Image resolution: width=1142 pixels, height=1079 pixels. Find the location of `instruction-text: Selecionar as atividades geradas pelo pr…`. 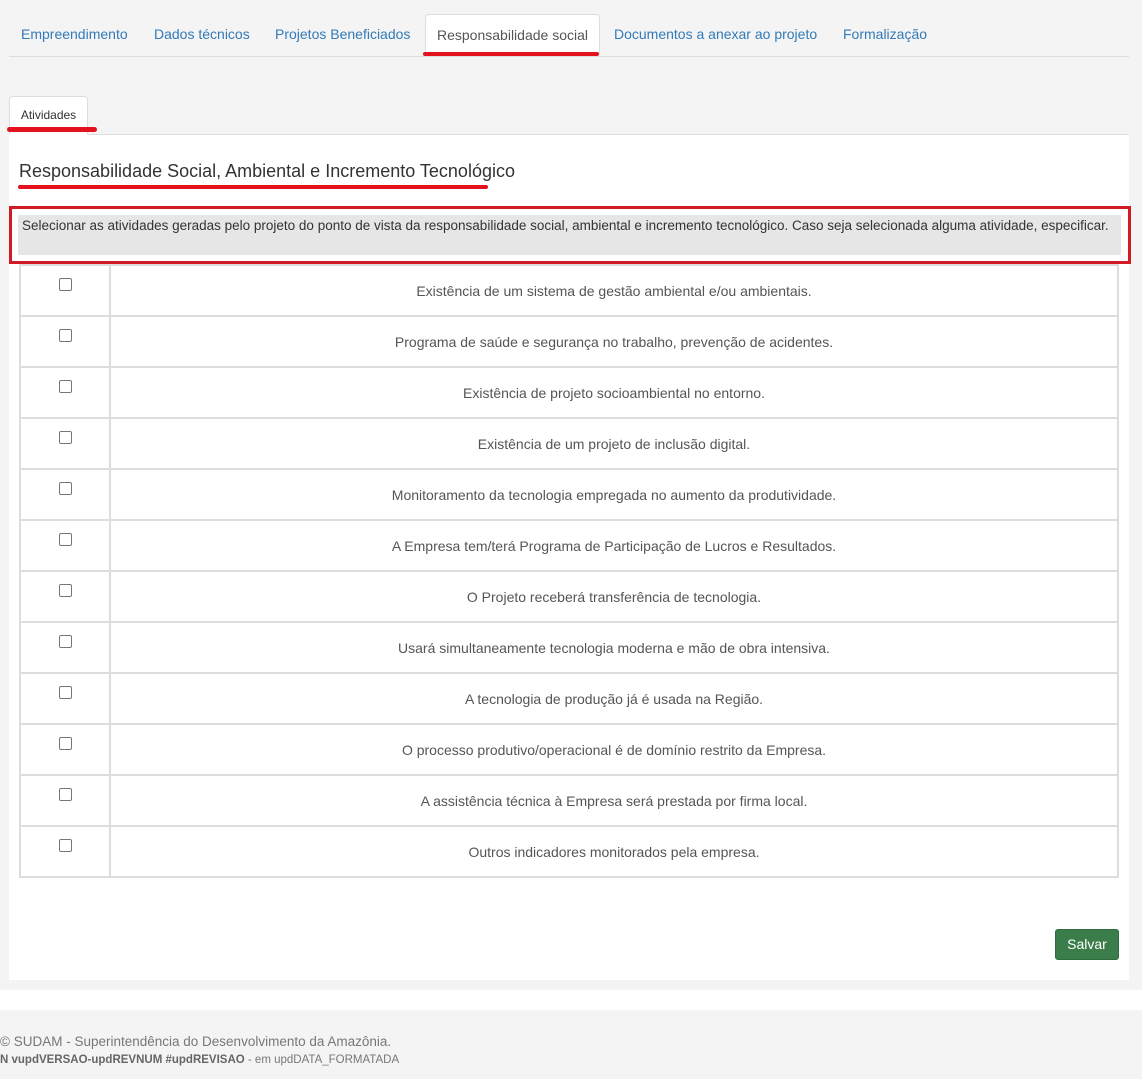

instruction-text: Selecionar as atividades geradas pelo pr… is located at coordinates (569, 235).